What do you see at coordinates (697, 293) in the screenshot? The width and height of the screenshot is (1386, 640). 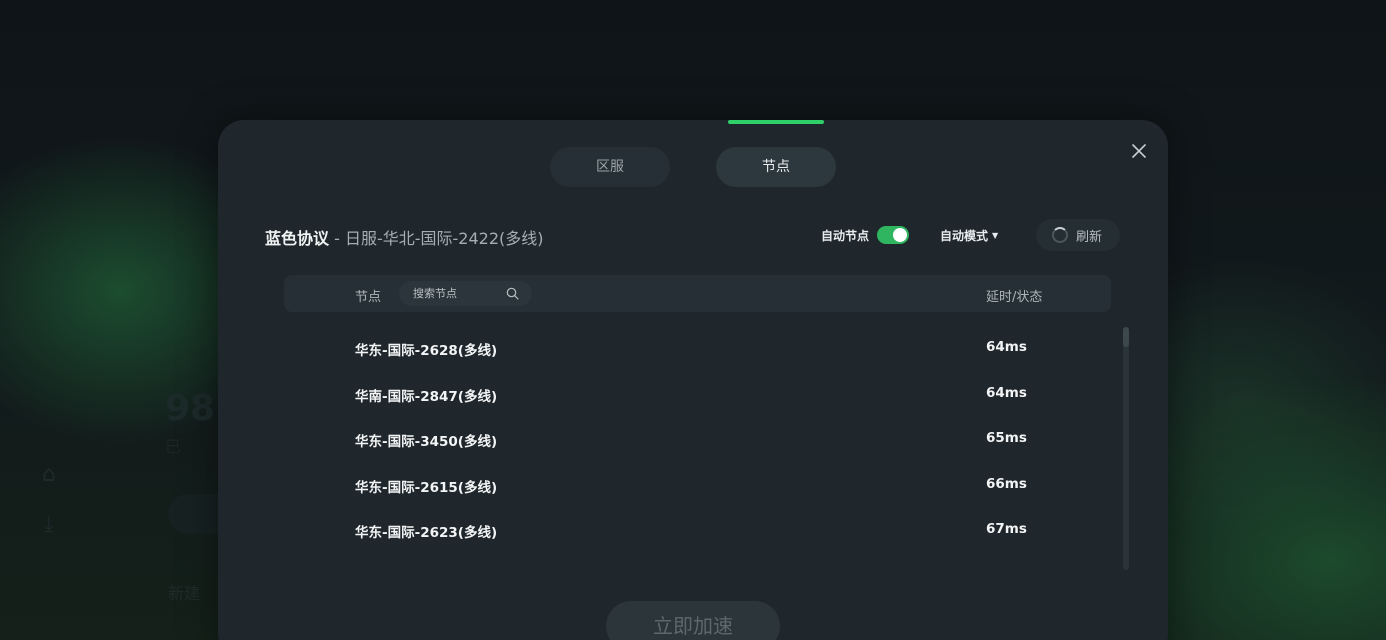 I see `table-header: 节点 延时/状态` at bounding box center [697, 293].